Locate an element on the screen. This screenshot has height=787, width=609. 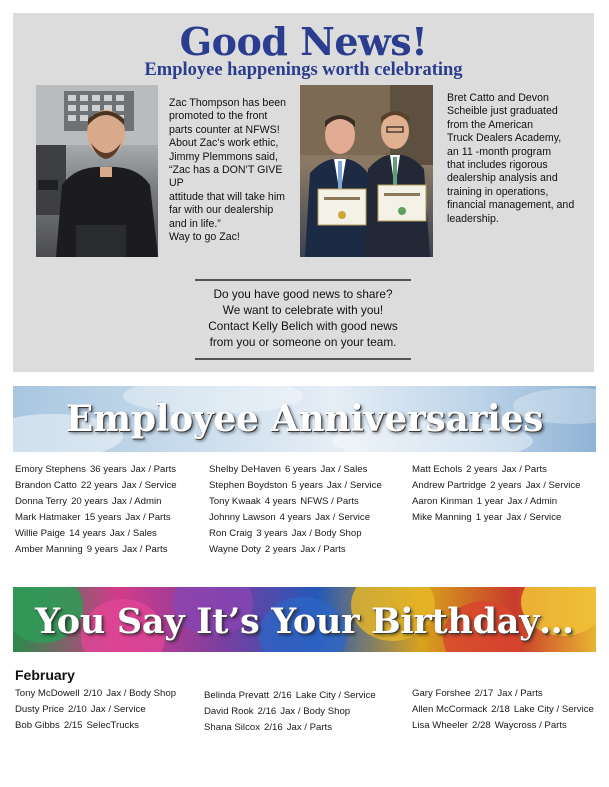
good-news-title: Good News! is located at coordinates (303, 41).